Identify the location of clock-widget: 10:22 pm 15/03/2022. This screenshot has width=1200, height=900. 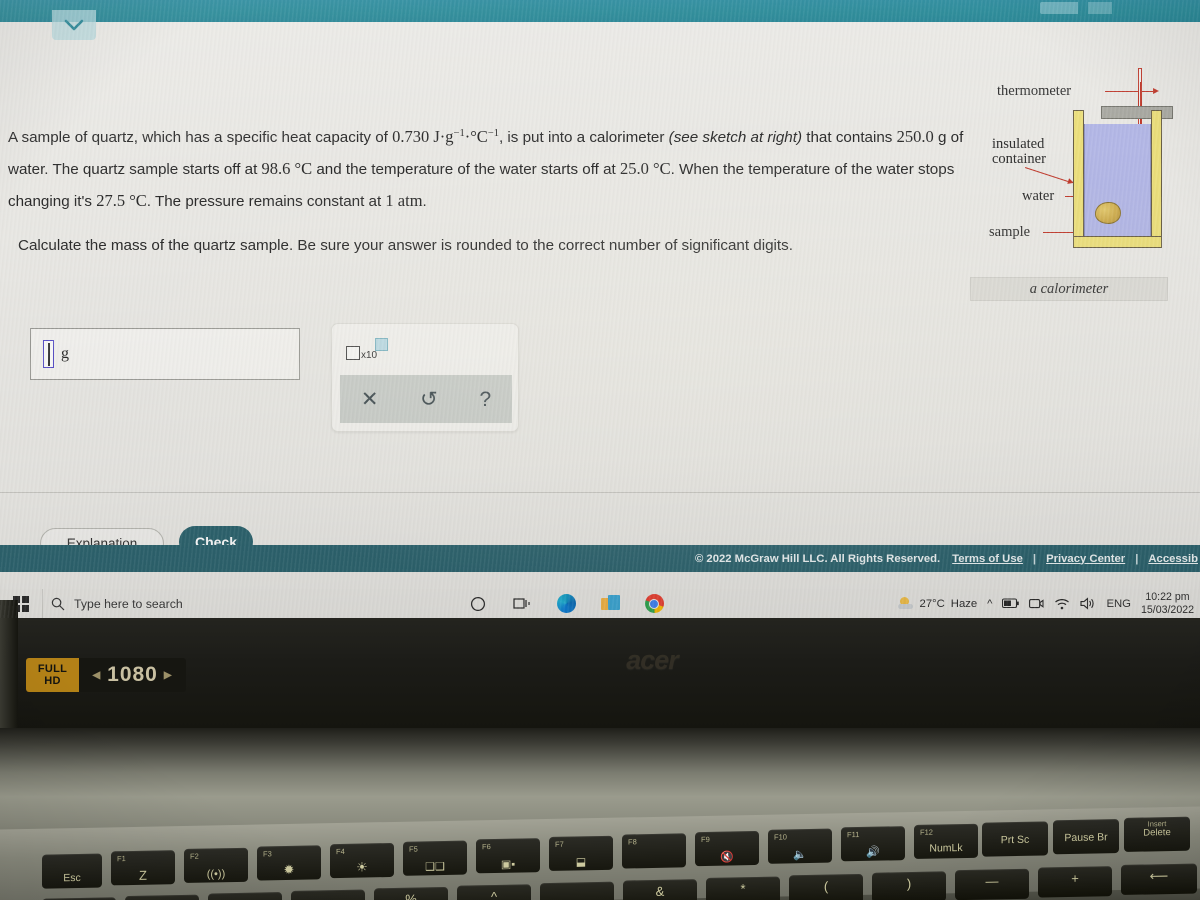
(1167, 603).